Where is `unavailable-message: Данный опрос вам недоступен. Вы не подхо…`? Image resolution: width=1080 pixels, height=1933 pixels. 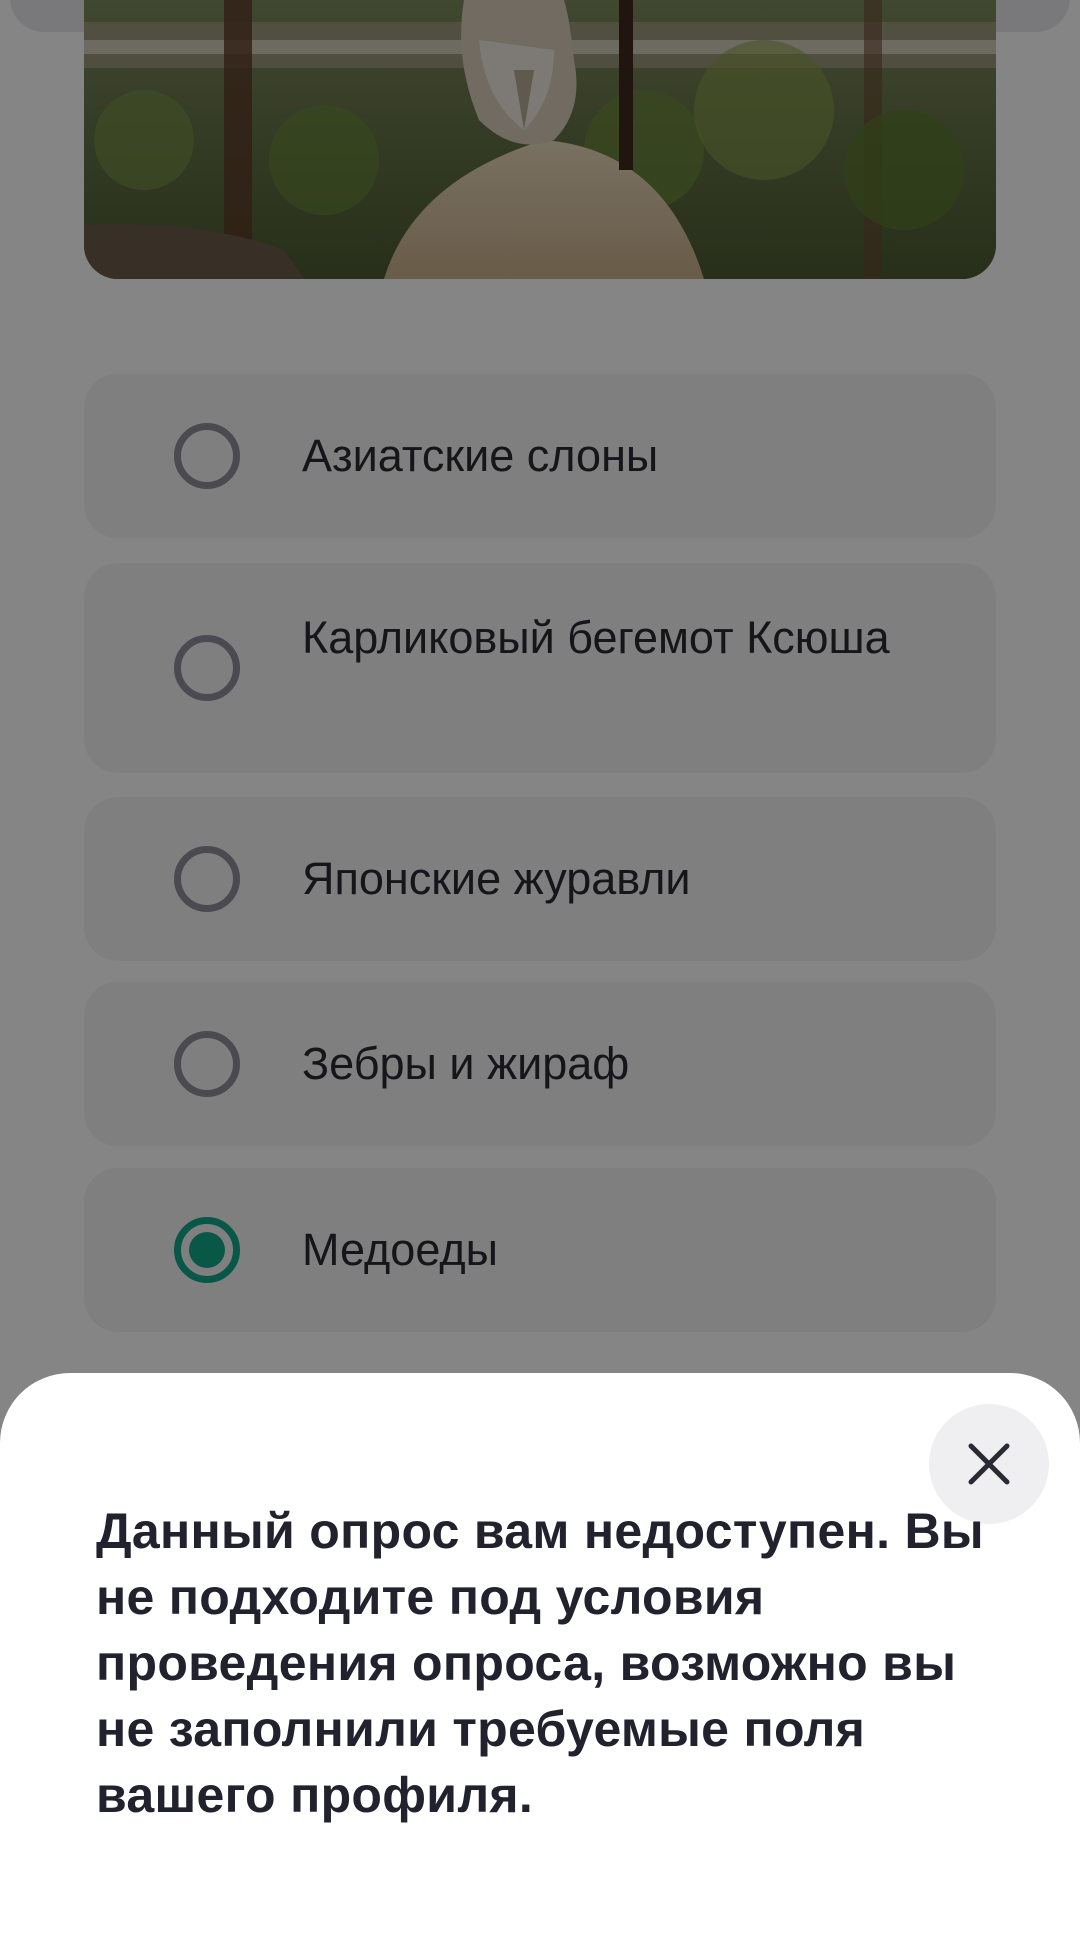 unavailable-message: Данный опрос вам недоступен. Вы не подхо… is located at coordinates (540, 1663).